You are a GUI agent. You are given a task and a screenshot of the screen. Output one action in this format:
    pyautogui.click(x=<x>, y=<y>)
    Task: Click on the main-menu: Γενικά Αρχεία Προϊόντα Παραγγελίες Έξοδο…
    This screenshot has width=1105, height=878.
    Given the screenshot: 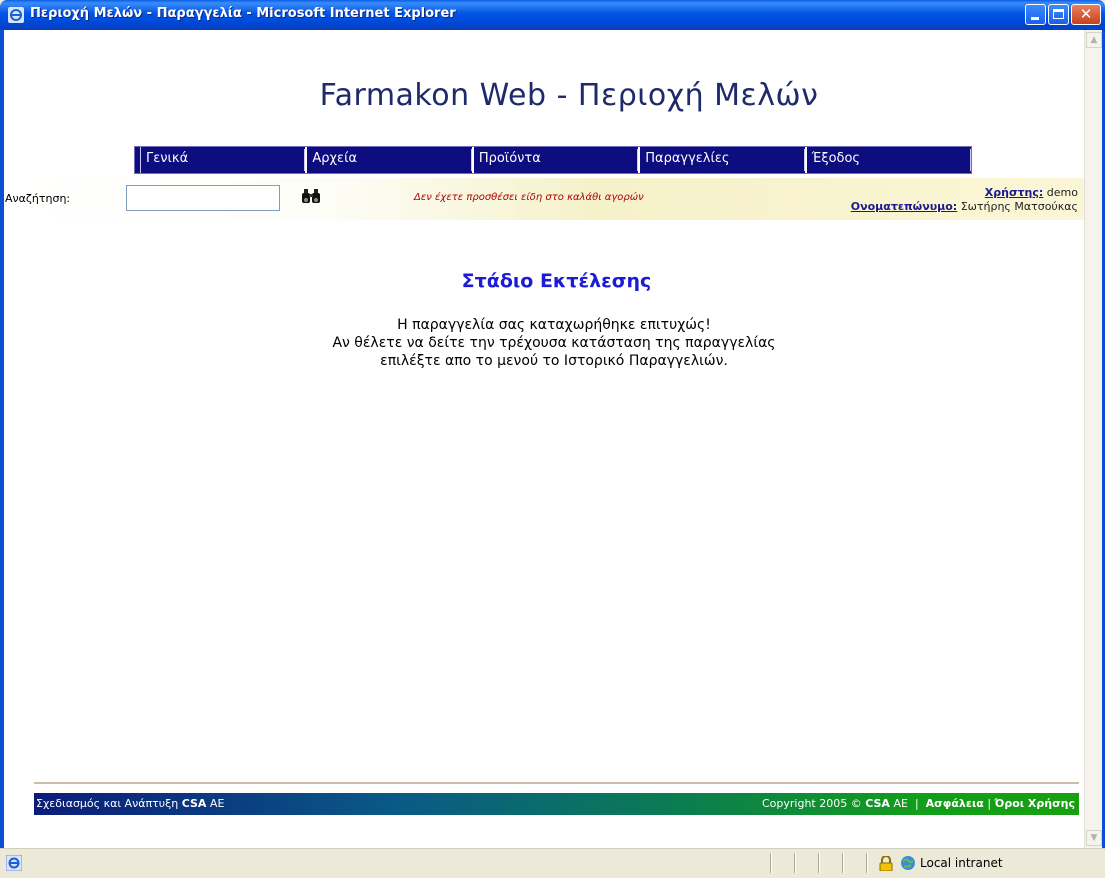 What is the action you would take?
    pyautogui.click(x=553, y=160)
    